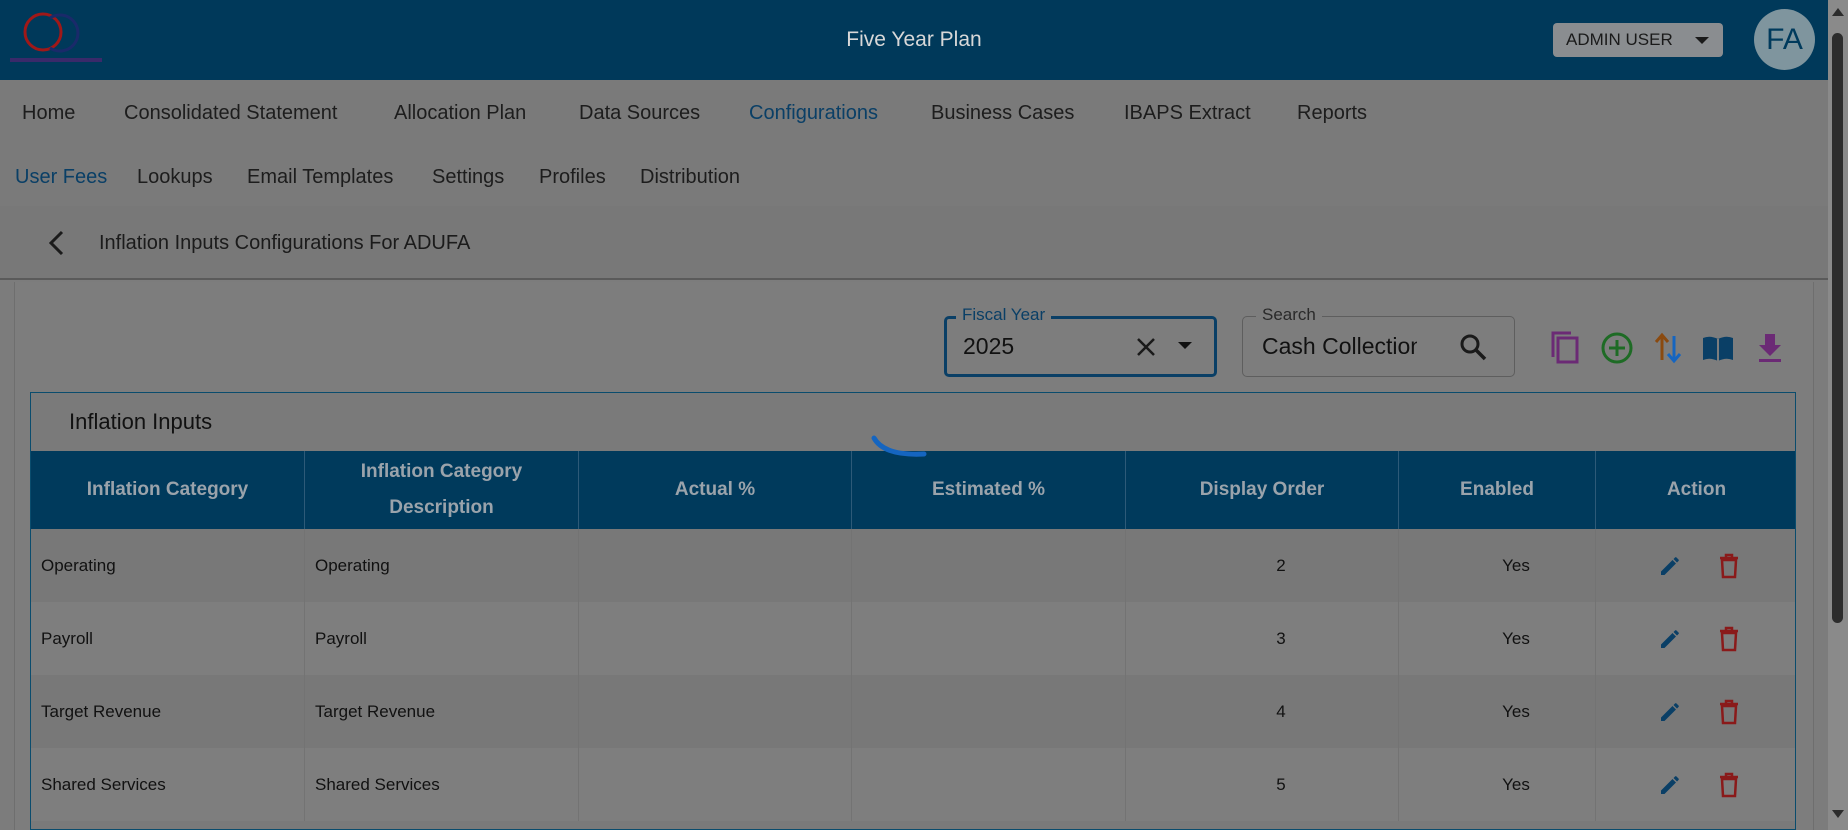 The width and height of the screenshot is (1848, 830). What do you see at coordinates (1262, 784) in the screenshot?
I see `cell-display-order: 5` at bounding box center [1262, 784].